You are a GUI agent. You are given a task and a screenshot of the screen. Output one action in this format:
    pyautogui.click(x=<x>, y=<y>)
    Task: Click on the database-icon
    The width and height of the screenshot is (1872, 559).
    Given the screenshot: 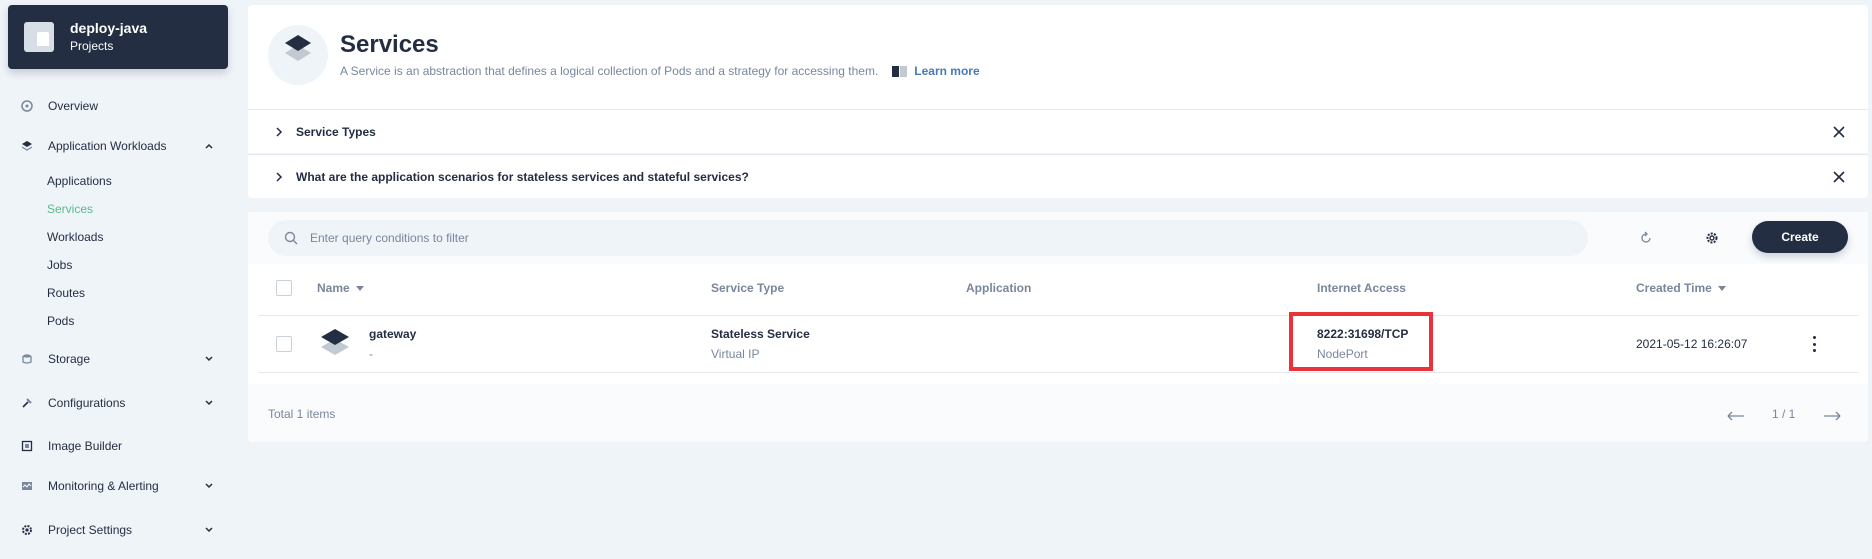 What is the action you would take?
    pyautogui.click(x=27, y=359)
    